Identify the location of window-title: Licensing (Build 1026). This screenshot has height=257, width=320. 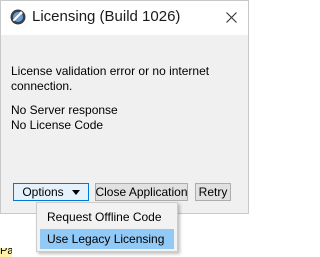
(106, 16).